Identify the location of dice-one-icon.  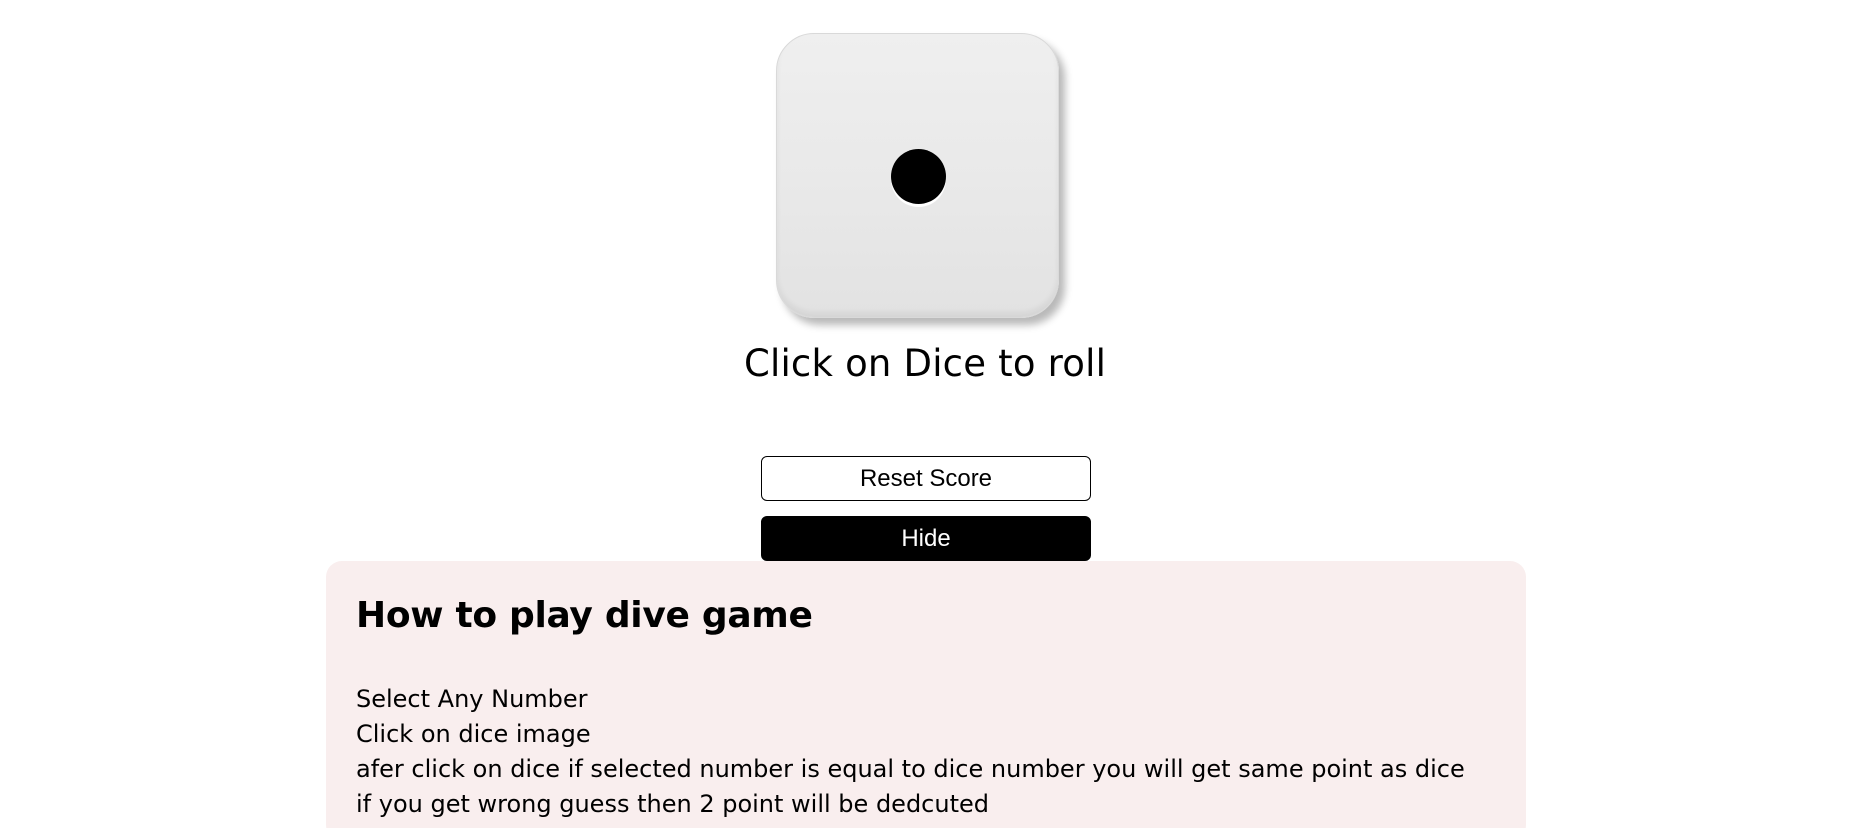
(917, 175).